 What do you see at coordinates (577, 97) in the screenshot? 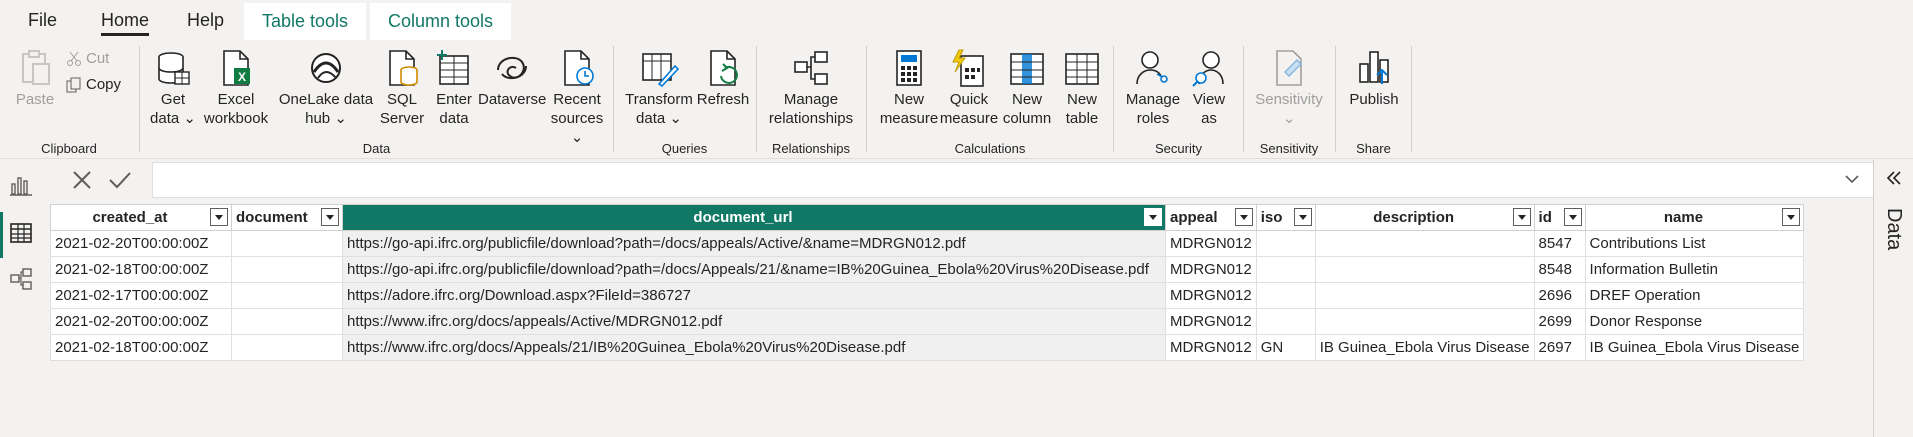
I see `recent-sources-button: Recent sources ⌄` at bounding box center [577, 97].